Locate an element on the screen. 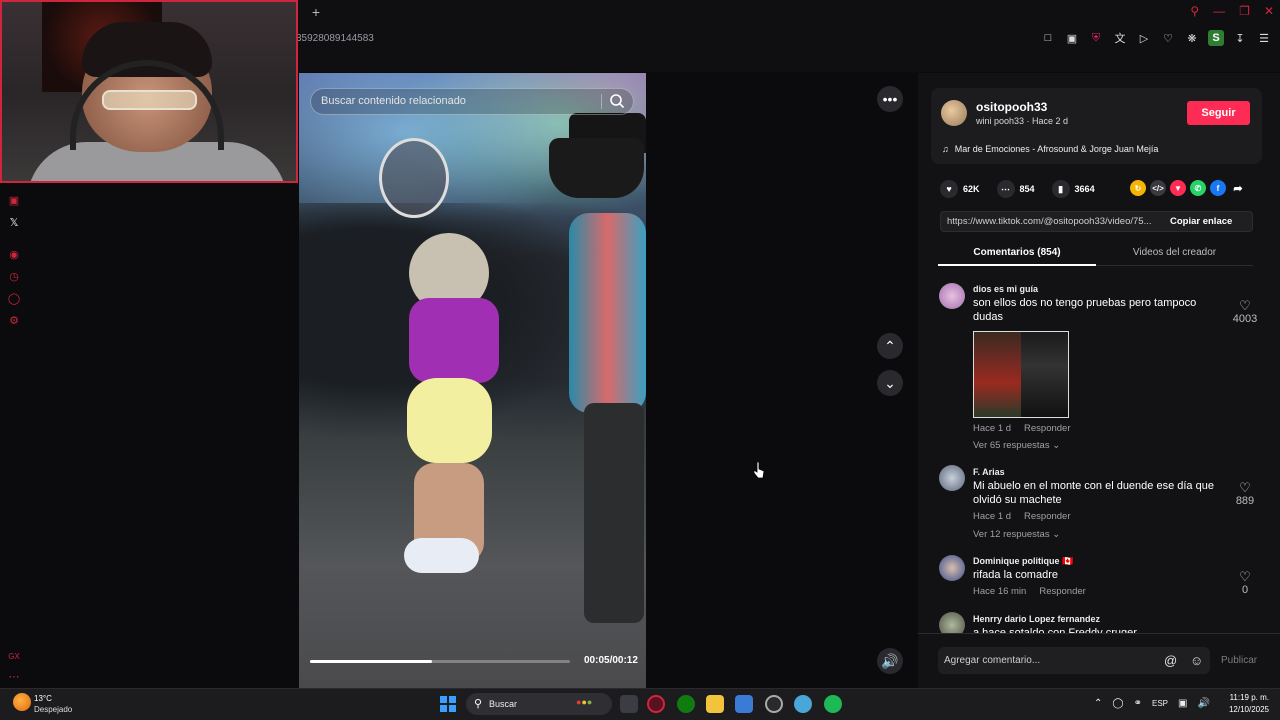 The width and height of the screenshot is (1280, 720). translate-icon: 文 is located at coordinates (1120, 38).